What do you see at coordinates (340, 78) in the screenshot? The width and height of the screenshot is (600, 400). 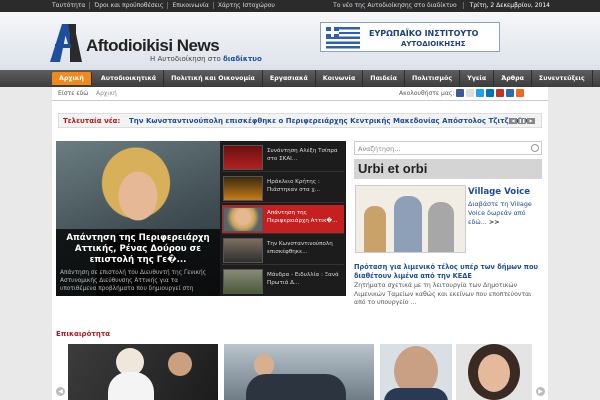 I see `nav-item-society: Κοινωνία` at bounding box center [340, 78].